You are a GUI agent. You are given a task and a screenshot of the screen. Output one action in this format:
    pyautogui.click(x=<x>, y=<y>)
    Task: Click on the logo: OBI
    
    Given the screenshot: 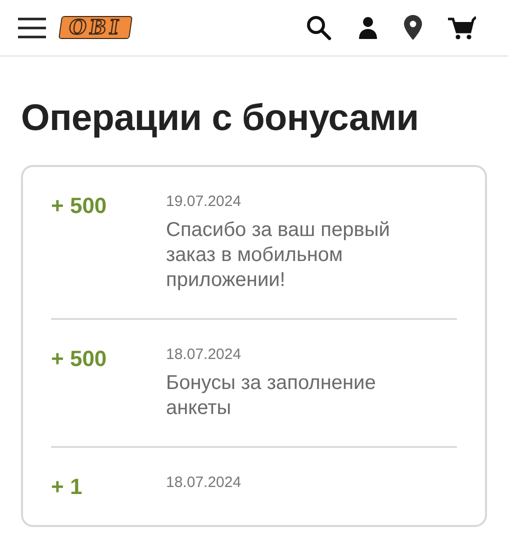 What is the action you would take?
    pyautogui.click(x=95, y=27)
    